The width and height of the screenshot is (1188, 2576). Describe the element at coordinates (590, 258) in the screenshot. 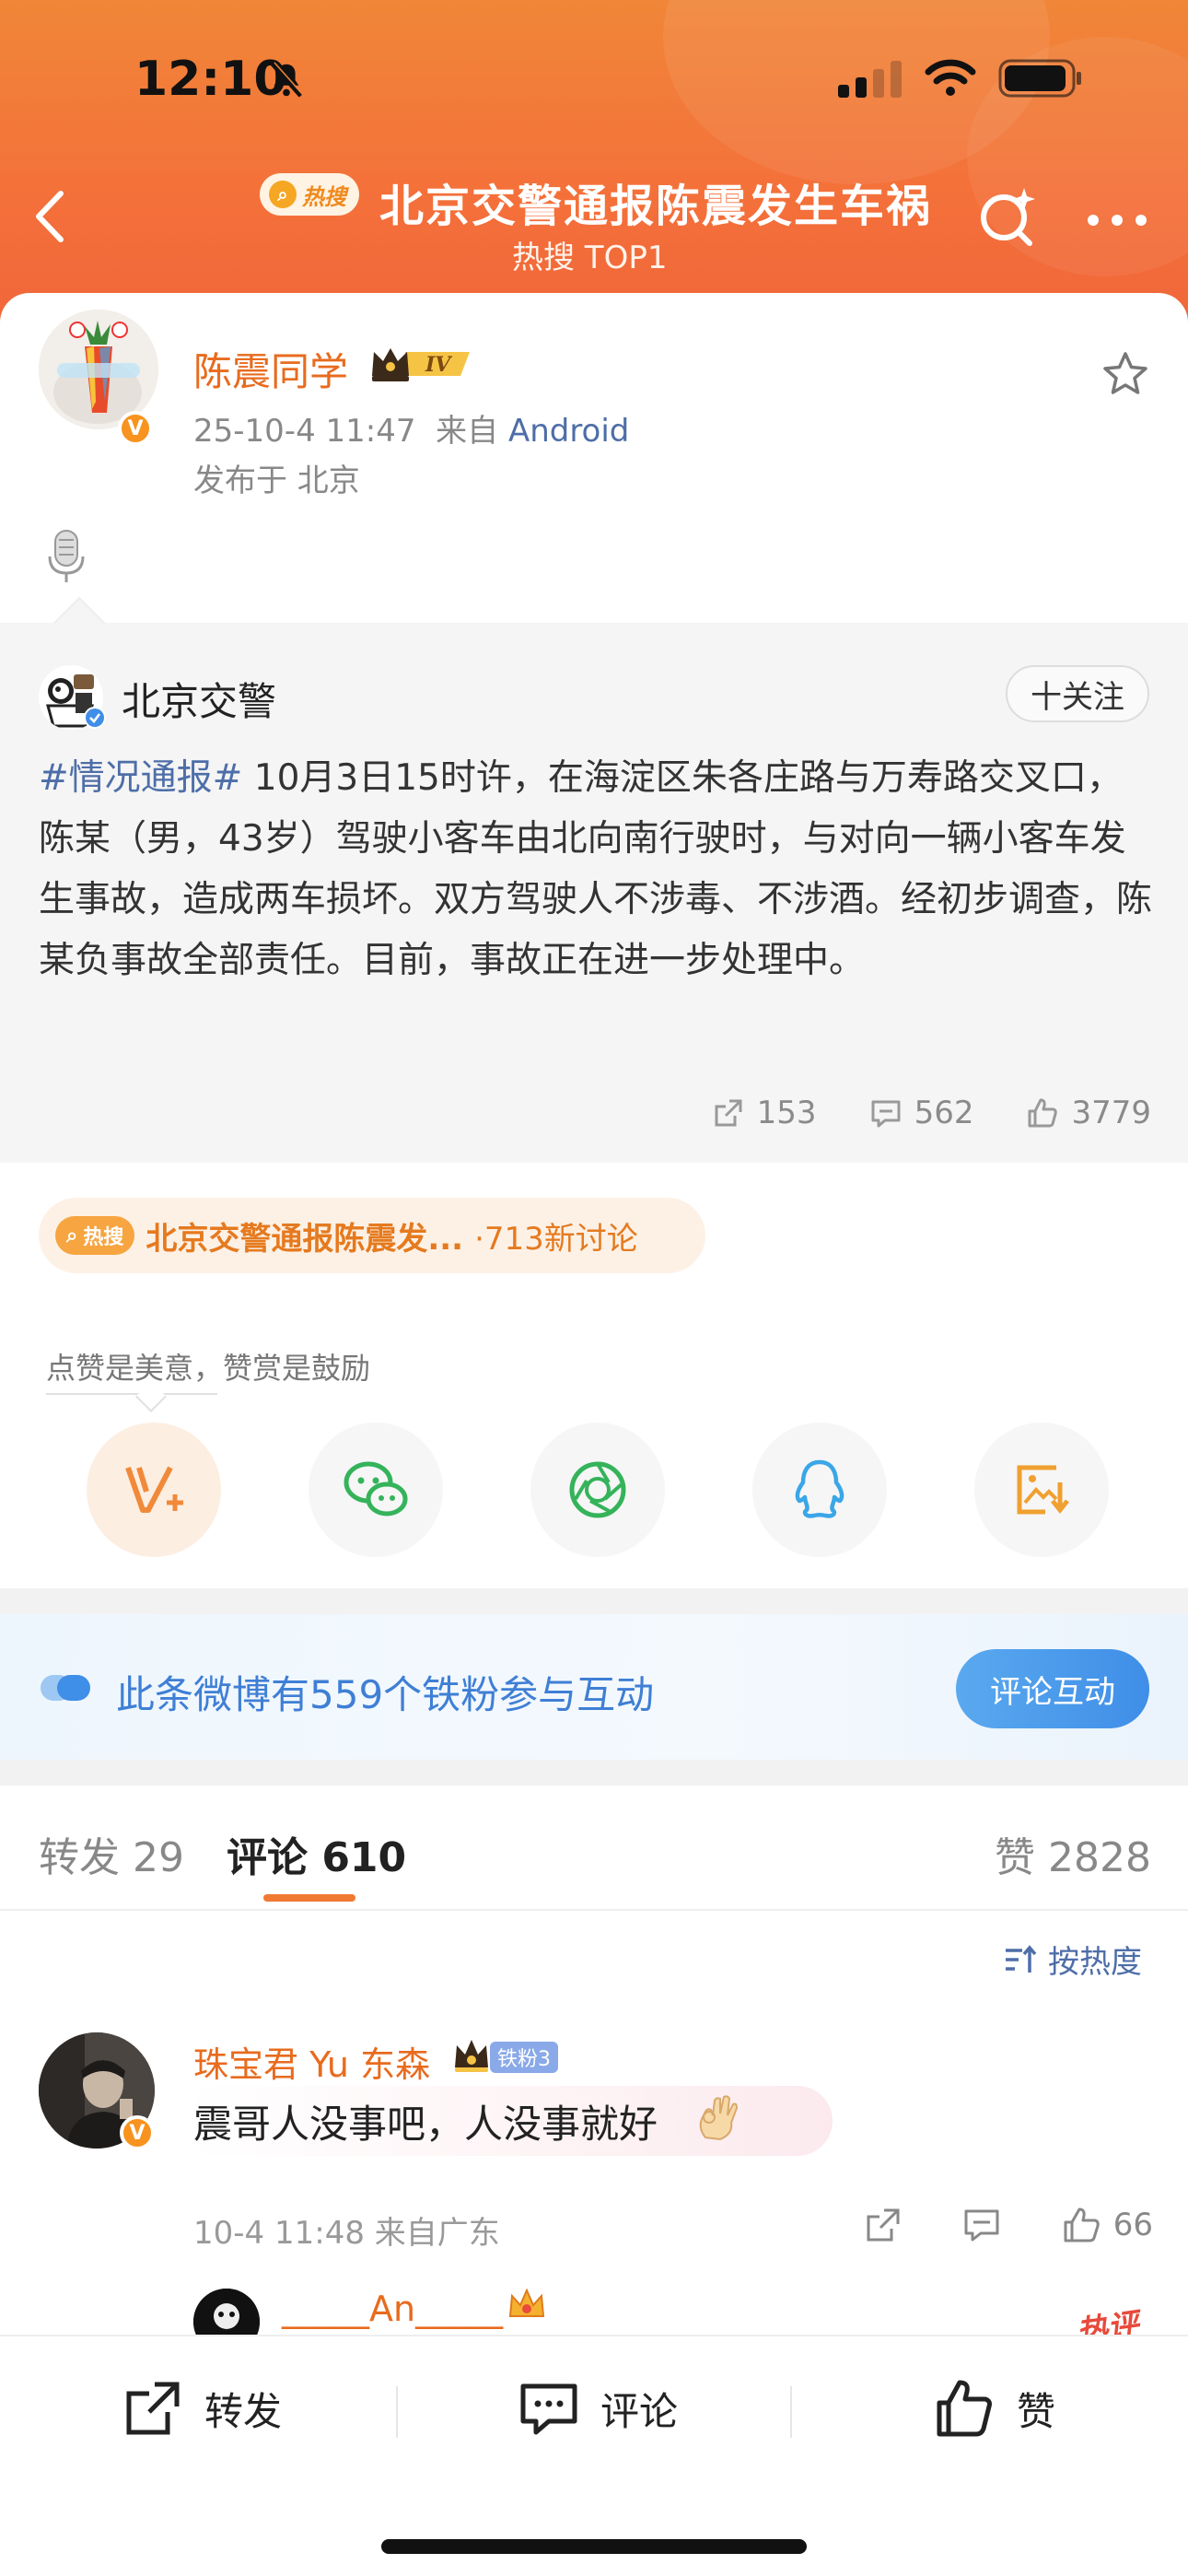

I see `page-subtitle: 热搜 TOP1` at that location.